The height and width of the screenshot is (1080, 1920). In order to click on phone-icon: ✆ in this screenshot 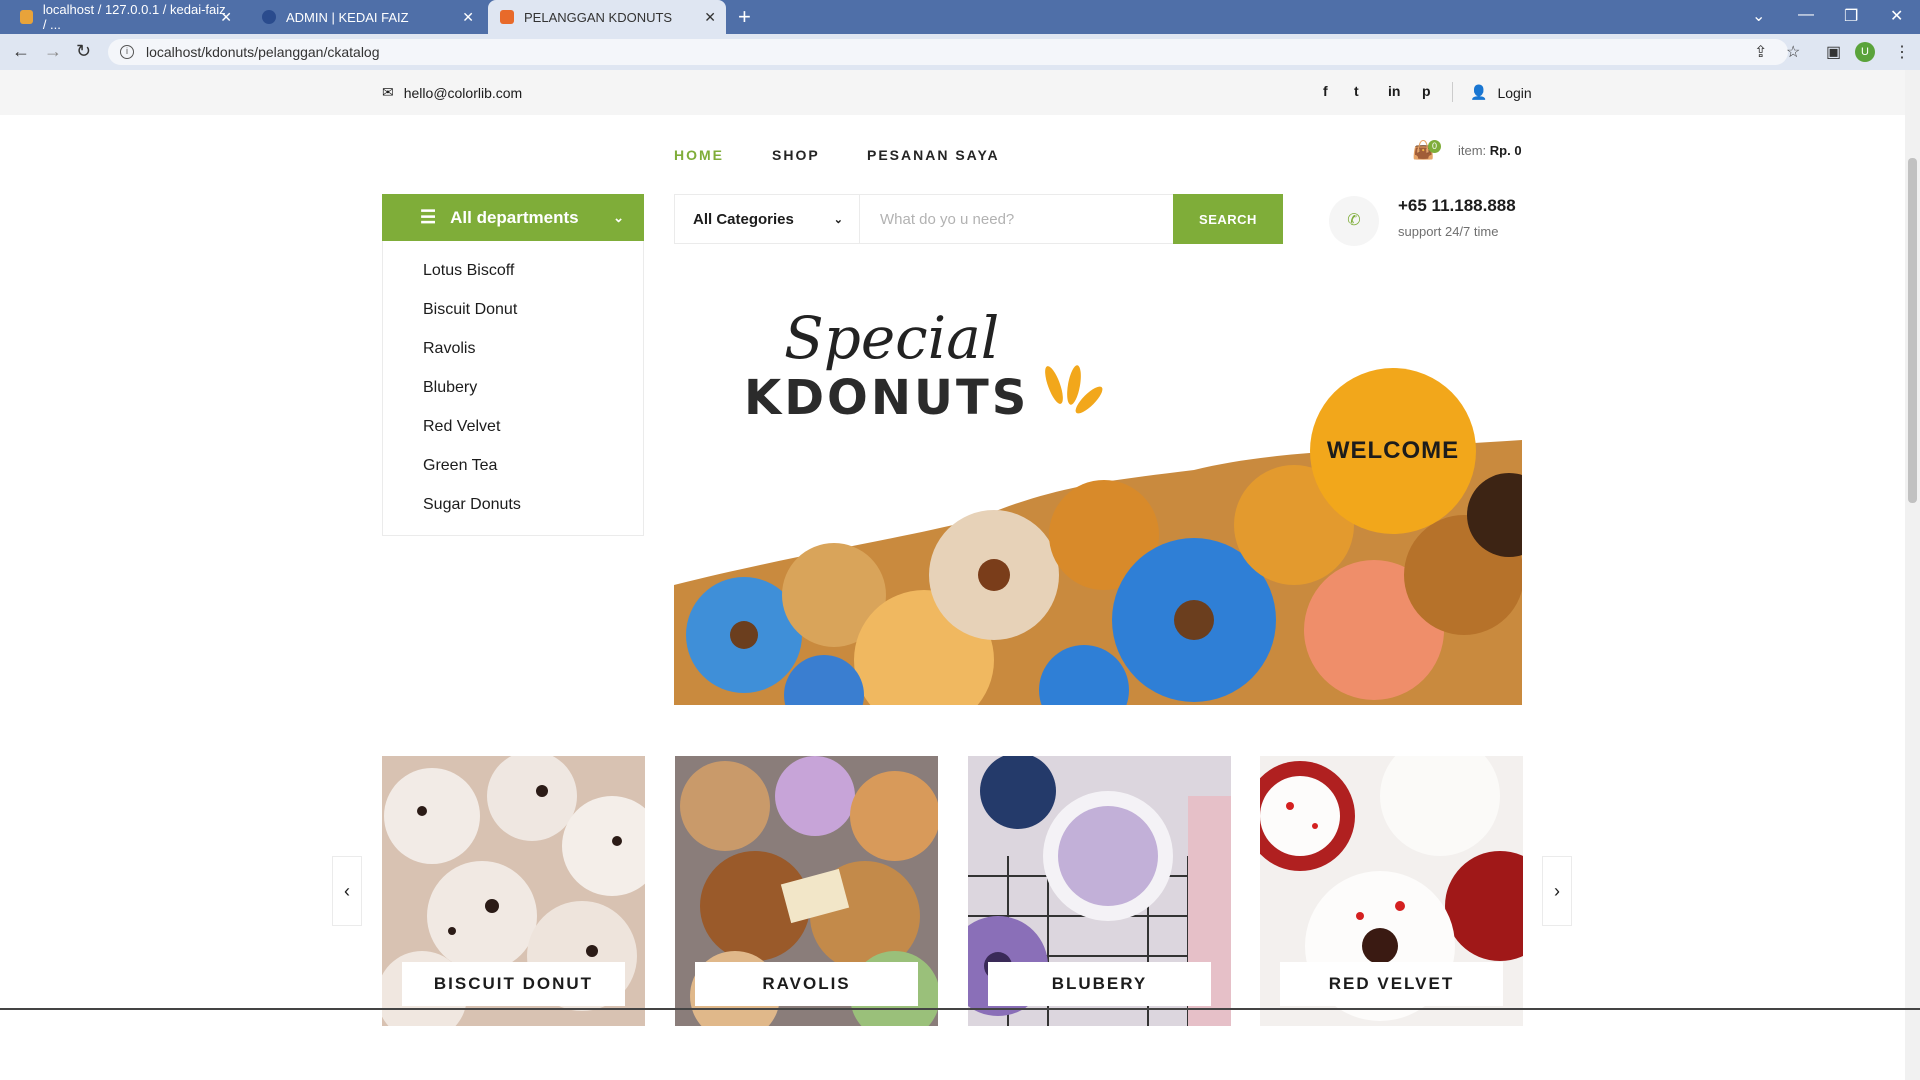, I will do `click(1354, 221)`.